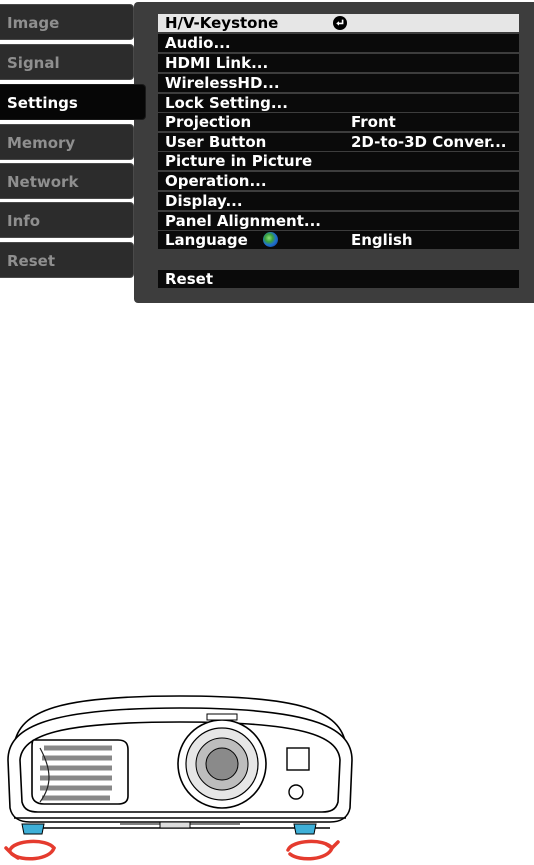  Describe the element at coordinates (338, 240) in the screenshot. I see `menu-item-language: Language English` at that location.